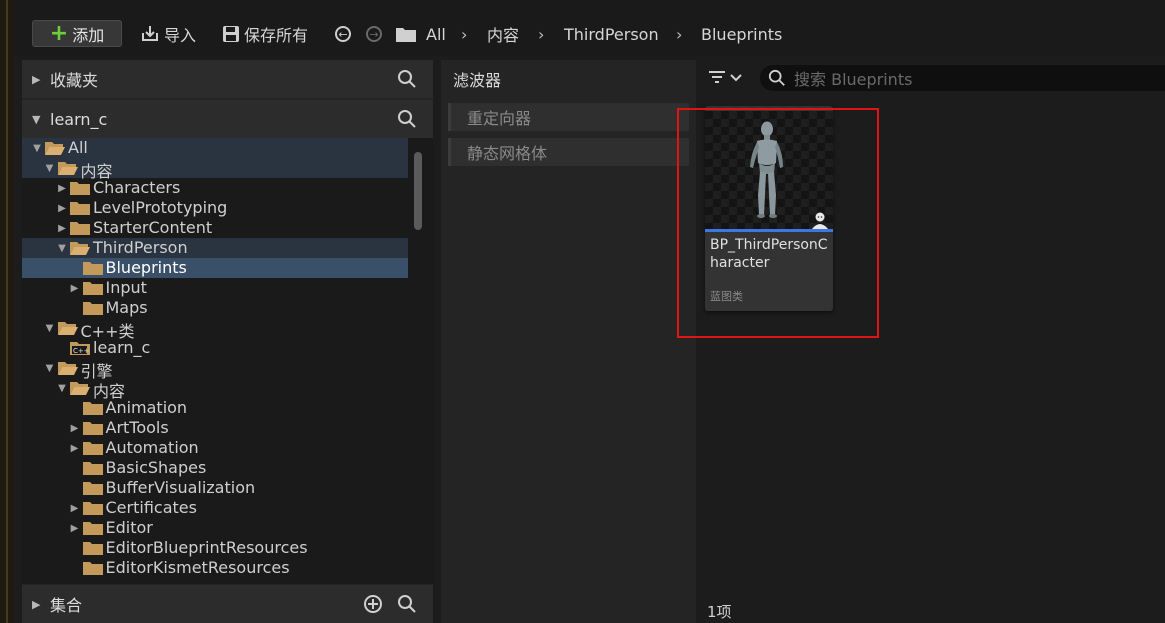  Describe the element at coordinates (477, 80) in the screenshot. I see `filters-title: 滤波器` at that location.